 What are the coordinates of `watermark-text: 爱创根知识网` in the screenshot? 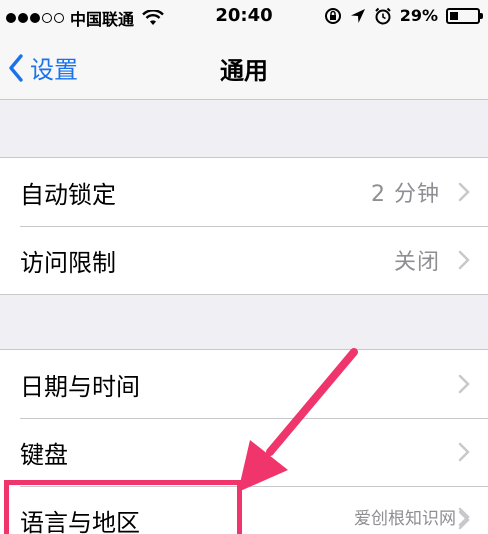 It's located at (405, 519).